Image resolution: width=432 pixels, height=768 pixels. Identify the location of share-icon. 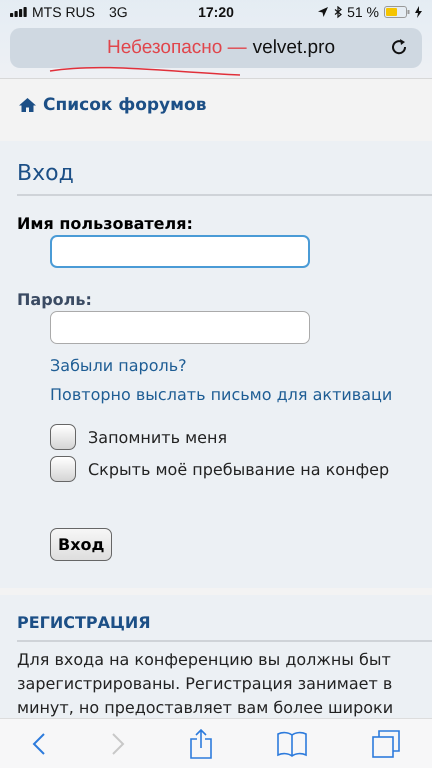
(200, 743).